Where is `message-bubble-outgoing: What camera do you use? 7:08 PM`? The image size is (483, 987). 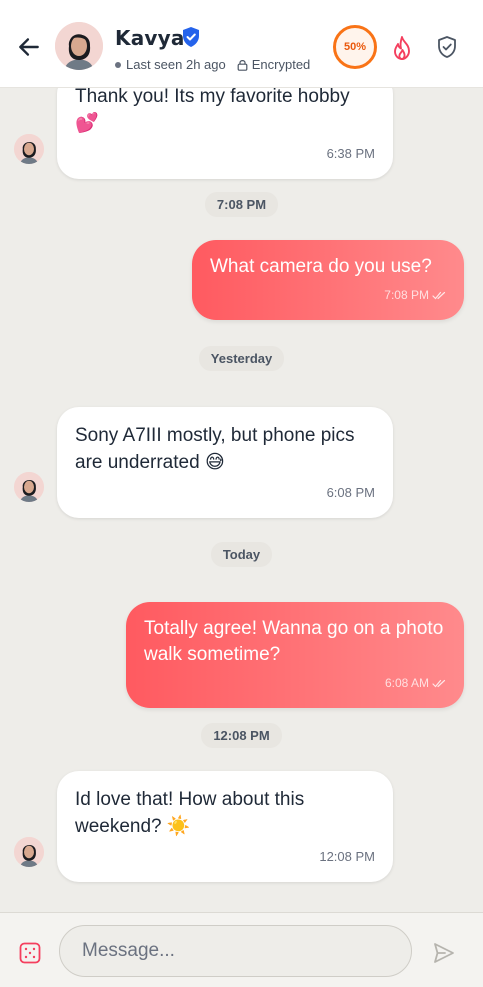 message-bubble-outgoing: What camera do you use? 7:08 PM is located at coordinates (328, 280).